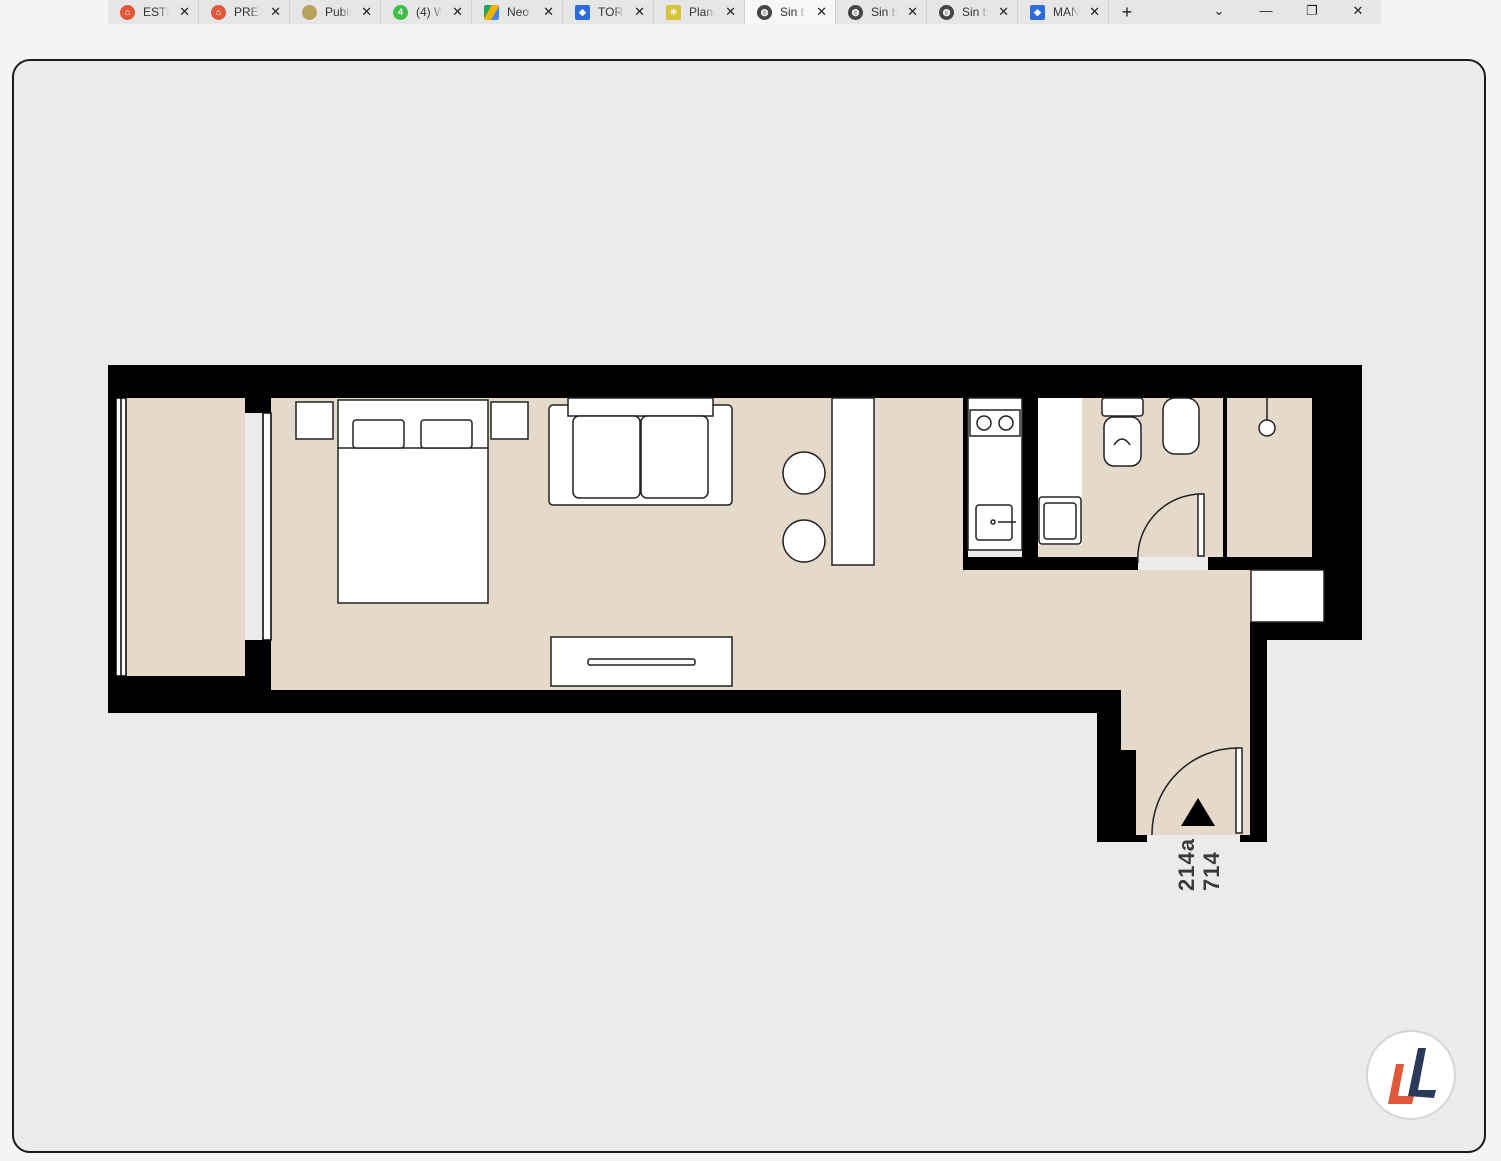 The height and width of the screenshot is (1161, 1501). I want to click on tab-title: (4) W, so click(429, 12).